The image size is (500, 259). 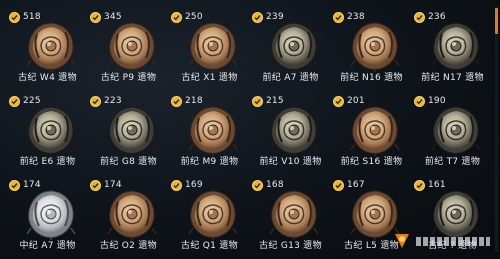 I want to click on relic-label: 古纪 W4 遗物, so click(x=47, y=78).